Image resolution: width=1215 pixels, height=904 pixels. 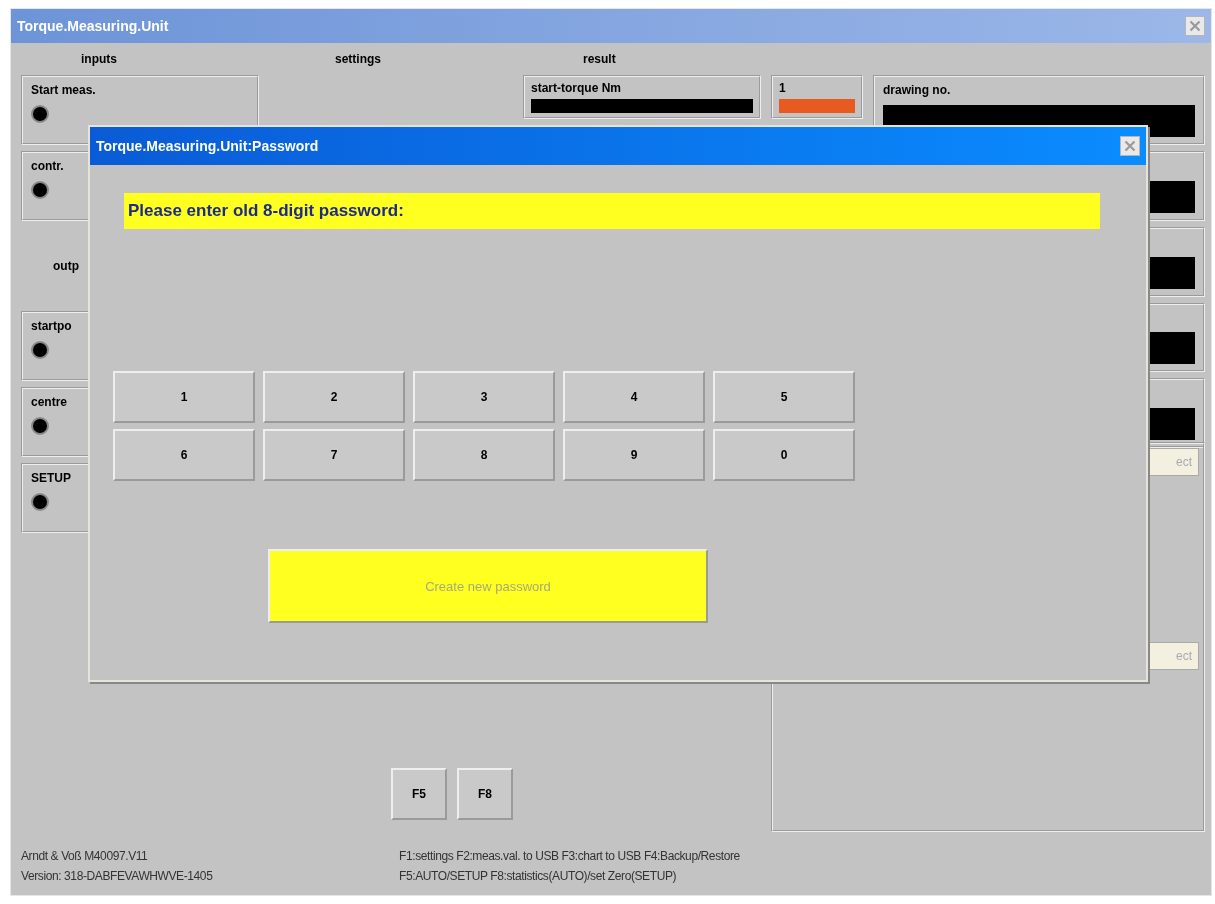 I want to click on function-key-button: F5, so click(x=419, y=794).